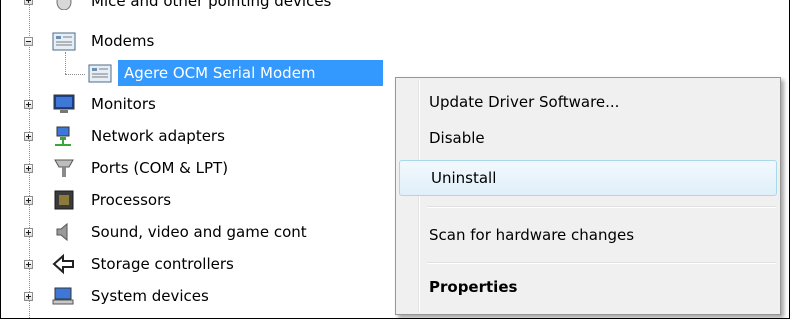  I want to click on mouse-icon, so click(64, 5).